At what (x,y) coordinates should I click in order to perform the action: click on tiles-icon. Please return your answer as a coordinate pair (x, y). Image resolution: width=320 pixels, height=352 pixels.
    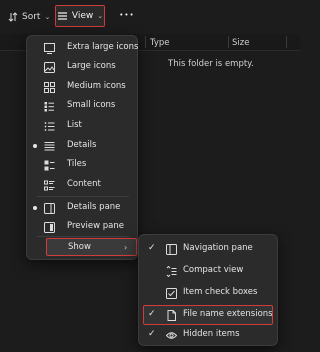
    Looking at the image, I should click on (49, 165).